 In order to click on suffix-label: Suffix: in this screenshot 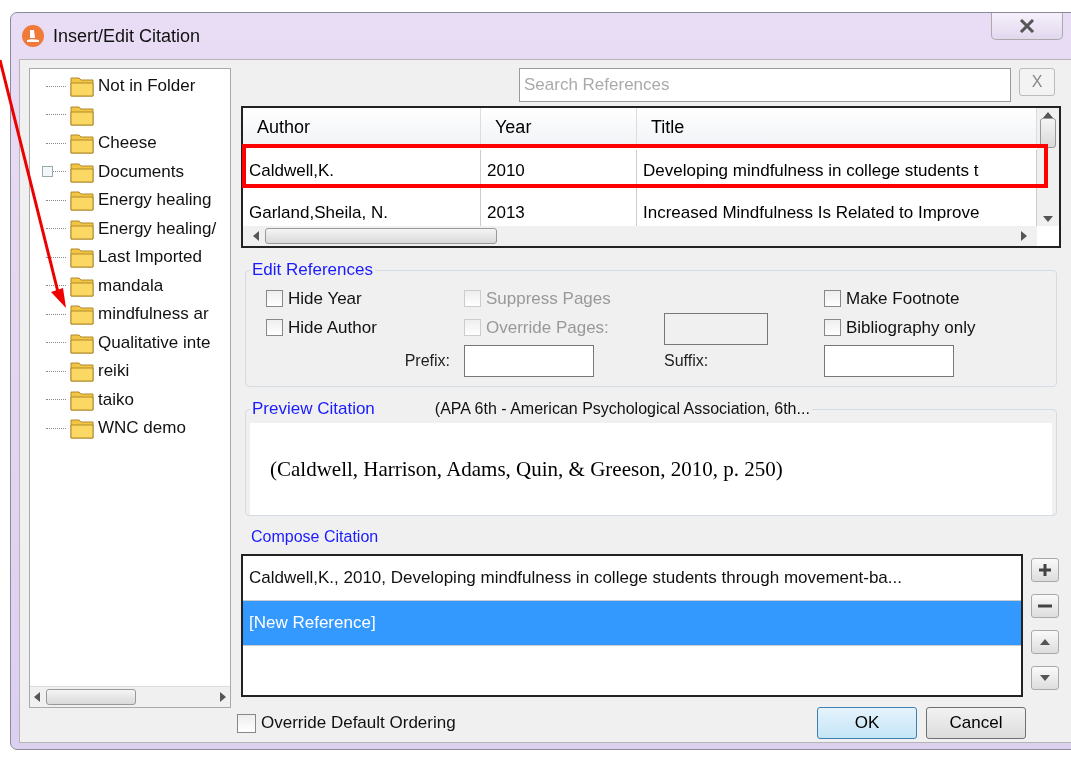, I will do `click(686, 361)`.